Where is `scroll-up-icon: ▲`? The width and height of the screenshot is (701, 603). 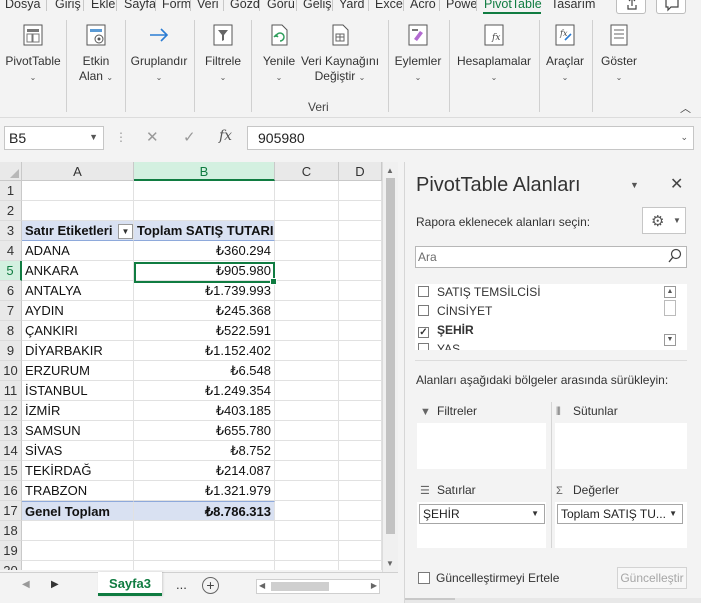 scroll-up-icon: ▲ is located at coordinates (670, 292).